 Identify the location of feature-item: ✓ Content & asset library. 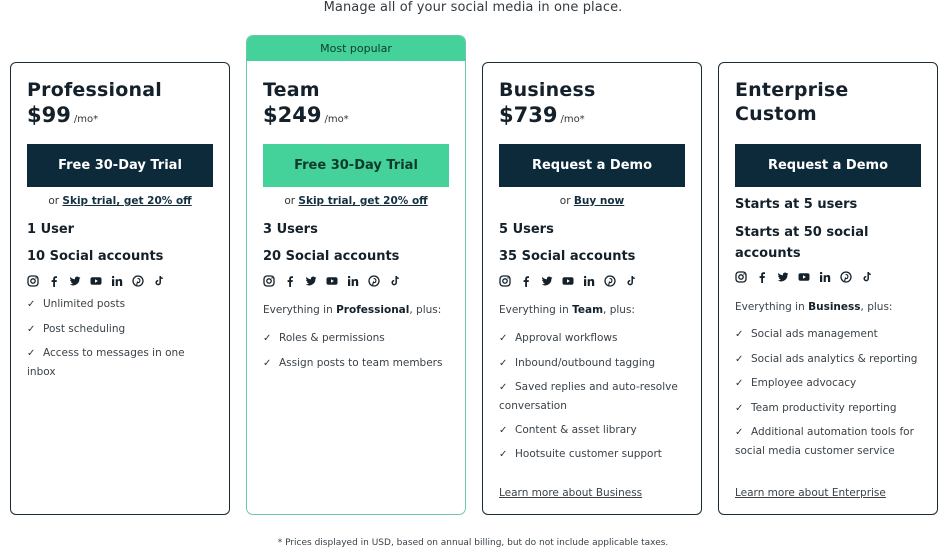
(592, 430).